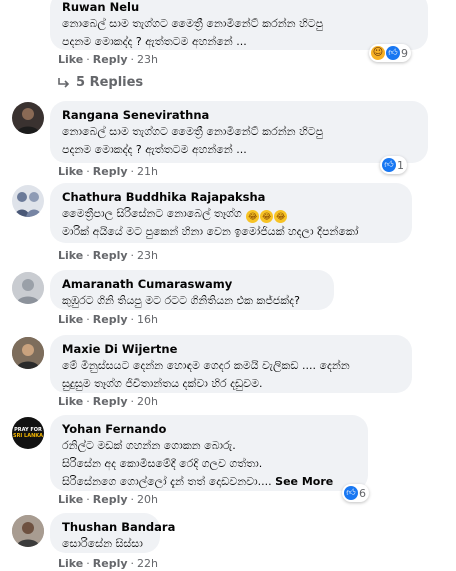  Describe the element at coordinates (304, 481) in the screenshot. I see `see-more-link: See More` at that location.